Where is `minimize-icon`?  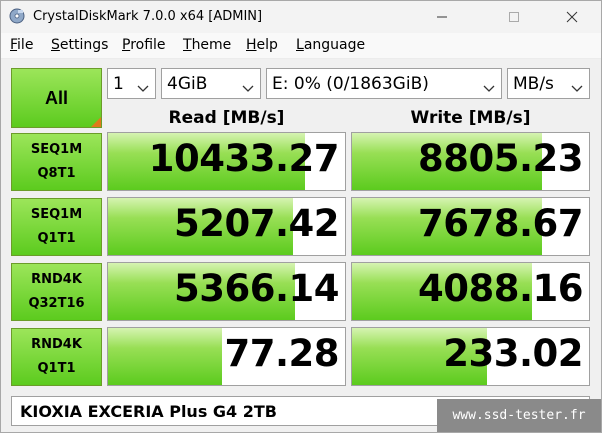
minimize-icon is located at coordinates (442, 17).